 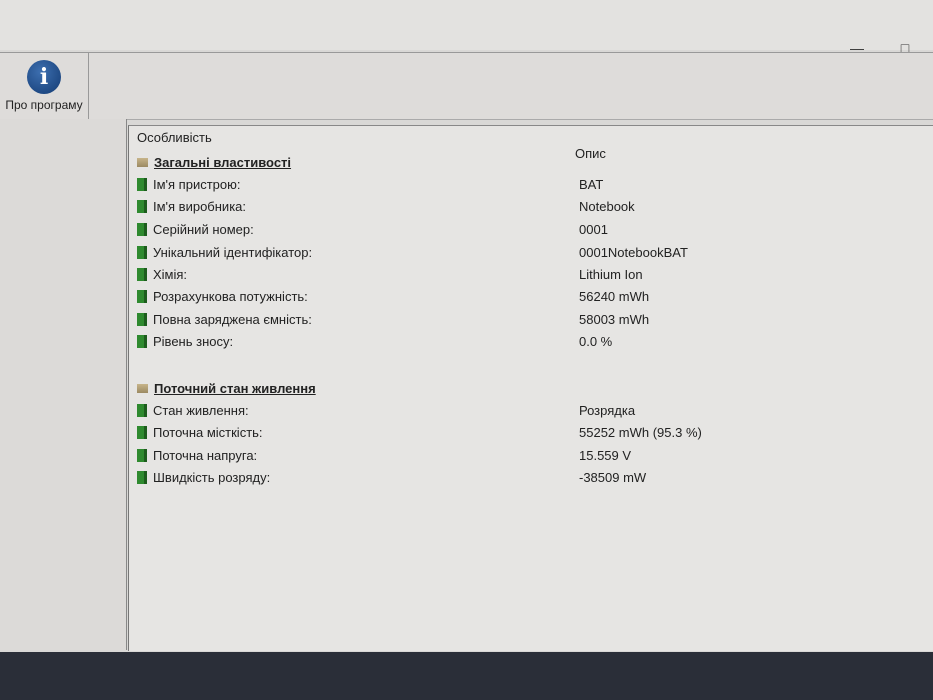 What do you see at coordinates (596, 341) in the screenshot?
I see `property-value: 0.0 %` at bounding box center [596, 341].